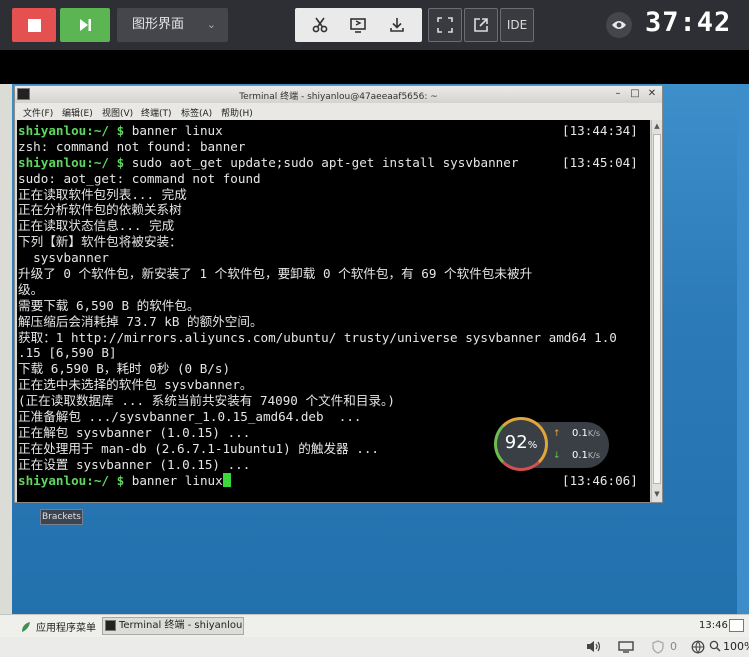 The width and height of the screenshot is (749, 657). What do you see at coordinates (196, 112) in the screenshot?
I see `menu-tabs: 标签(A)` at bounding box center [196, 112].